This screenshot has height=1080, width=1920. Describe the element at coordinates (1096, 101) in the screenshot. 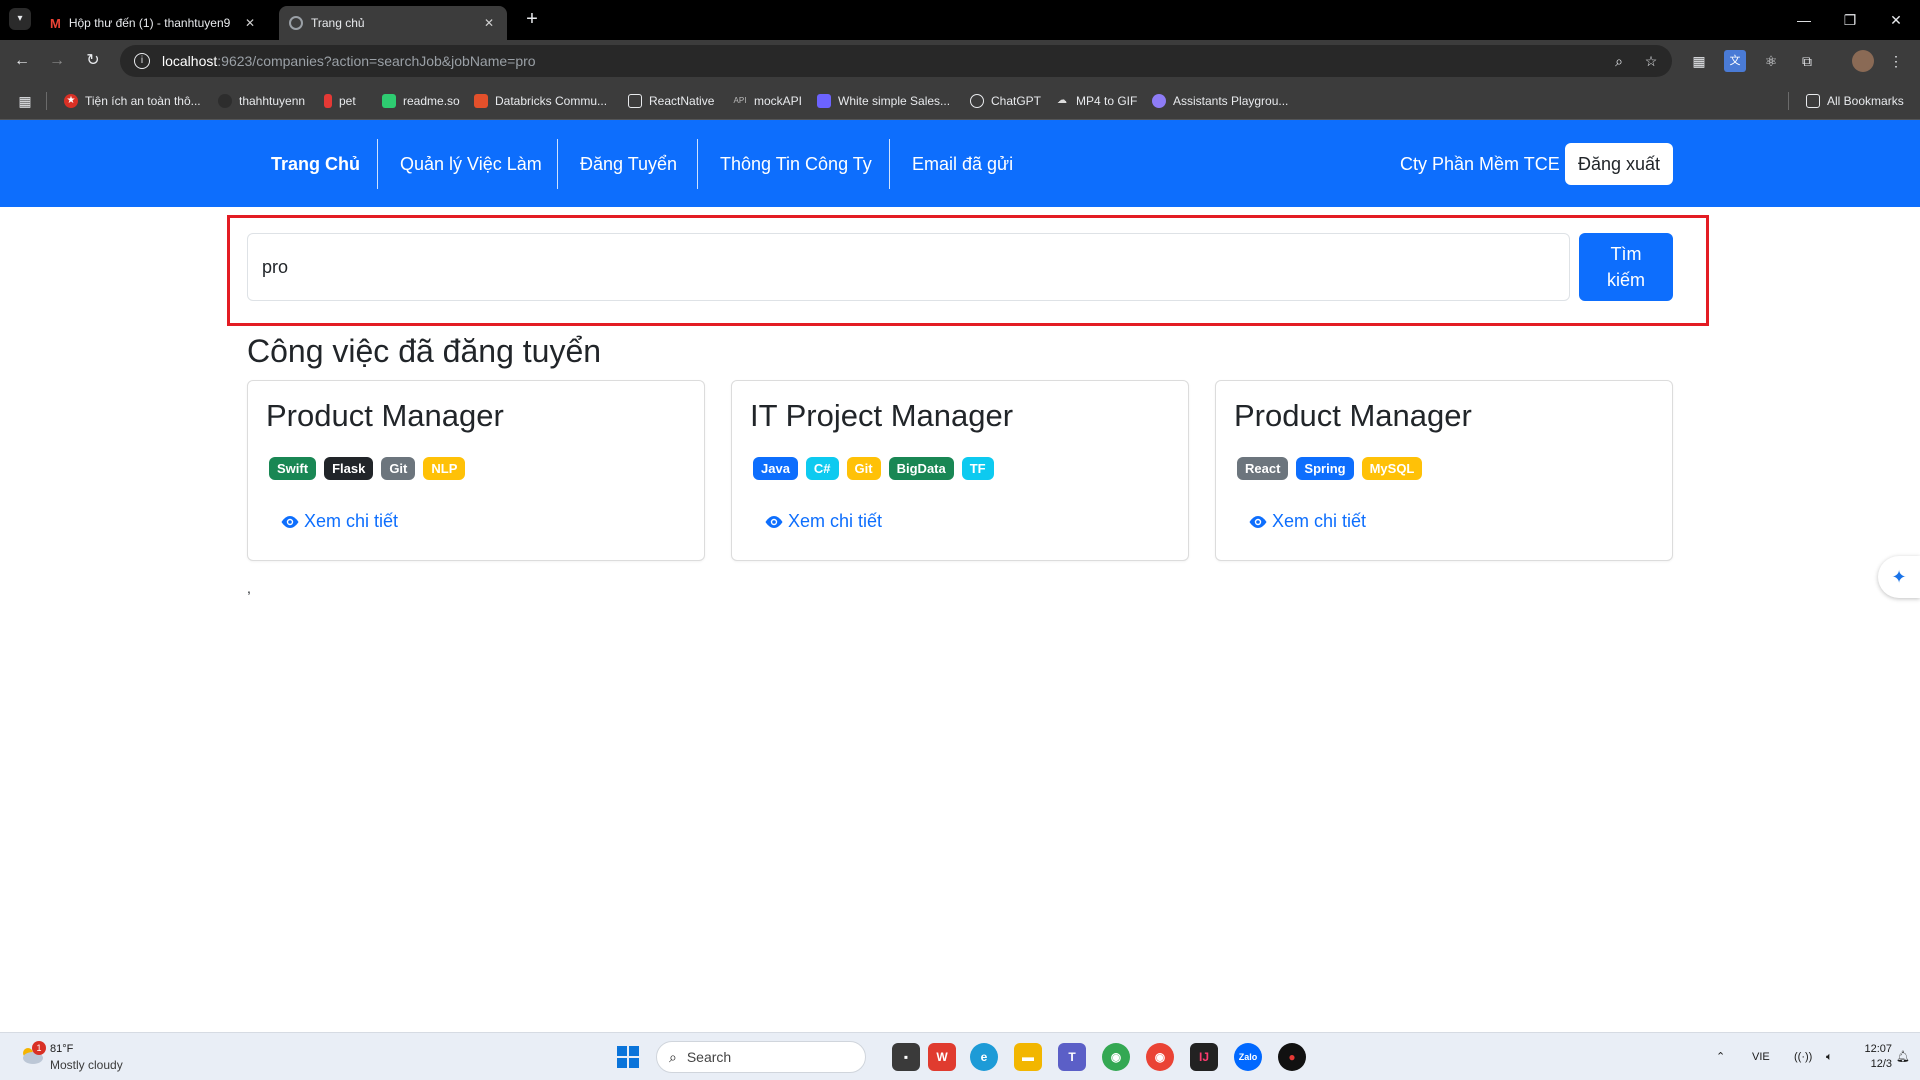

I see `bookmark-item: ☁ MP4 to GIF` at that location.